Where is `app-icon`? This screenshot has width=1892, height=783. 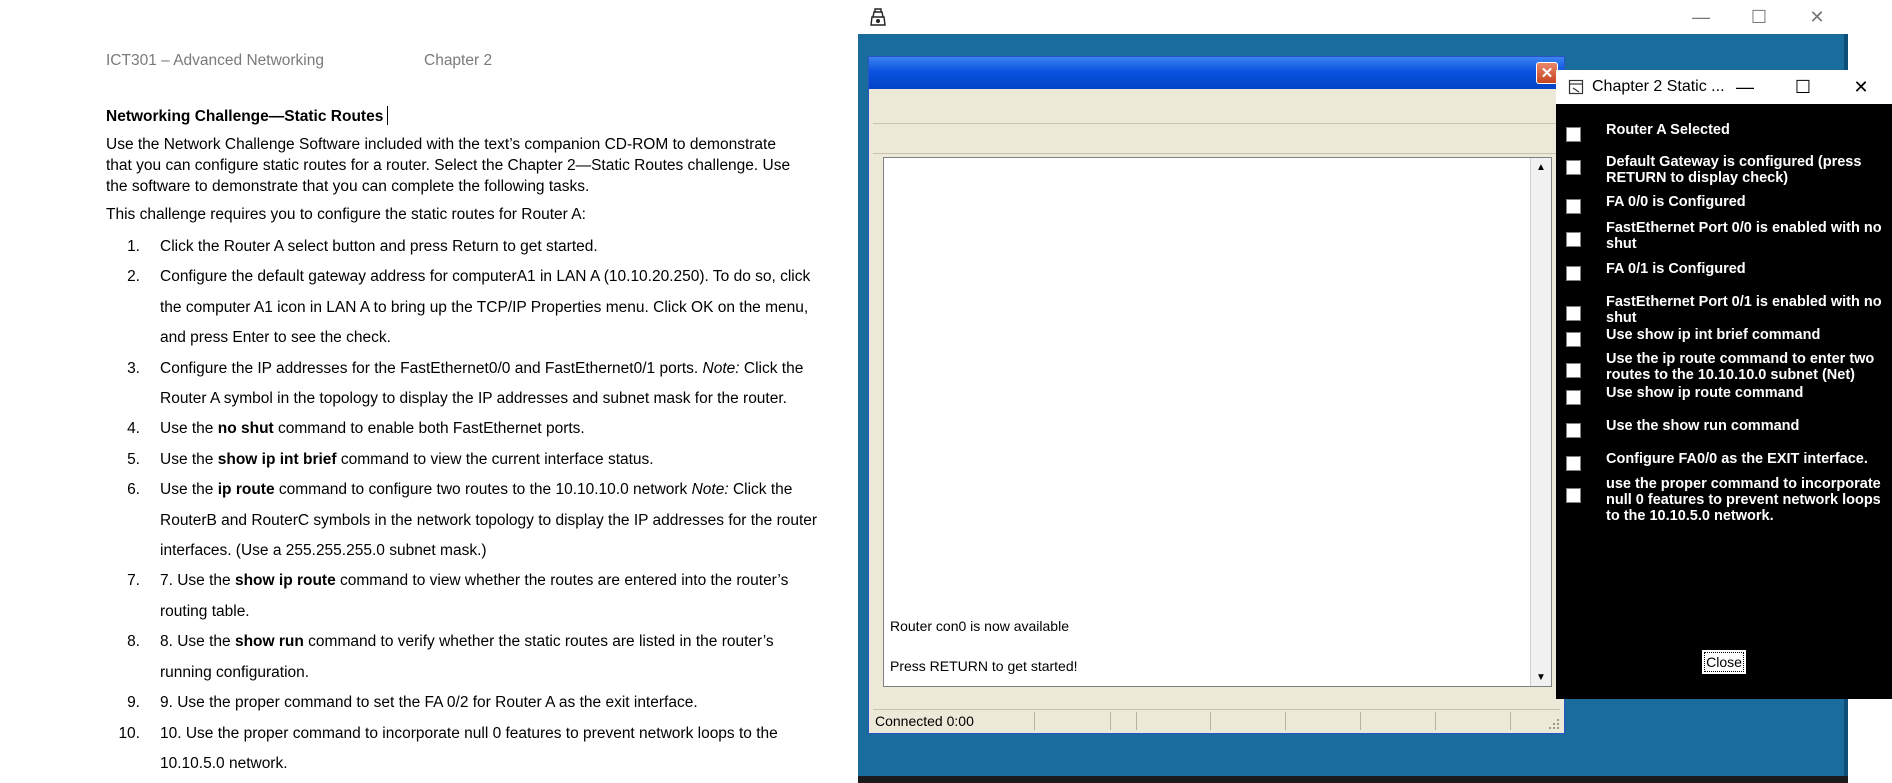 app-icon is located at coordinates (878, 19).